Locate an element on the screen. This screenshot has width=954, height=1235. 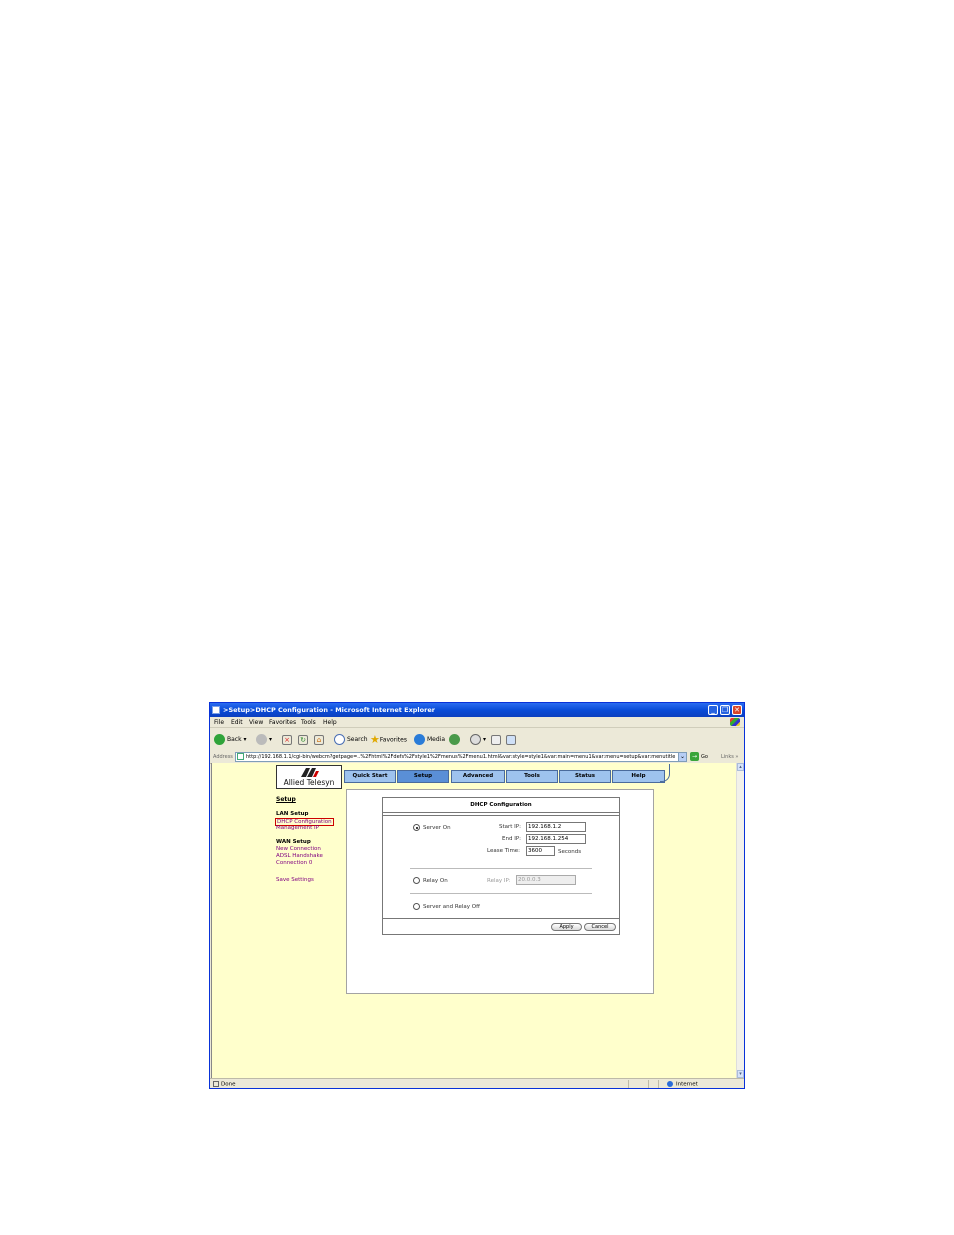
stop-icon: × is located at coordinates (287, 739).